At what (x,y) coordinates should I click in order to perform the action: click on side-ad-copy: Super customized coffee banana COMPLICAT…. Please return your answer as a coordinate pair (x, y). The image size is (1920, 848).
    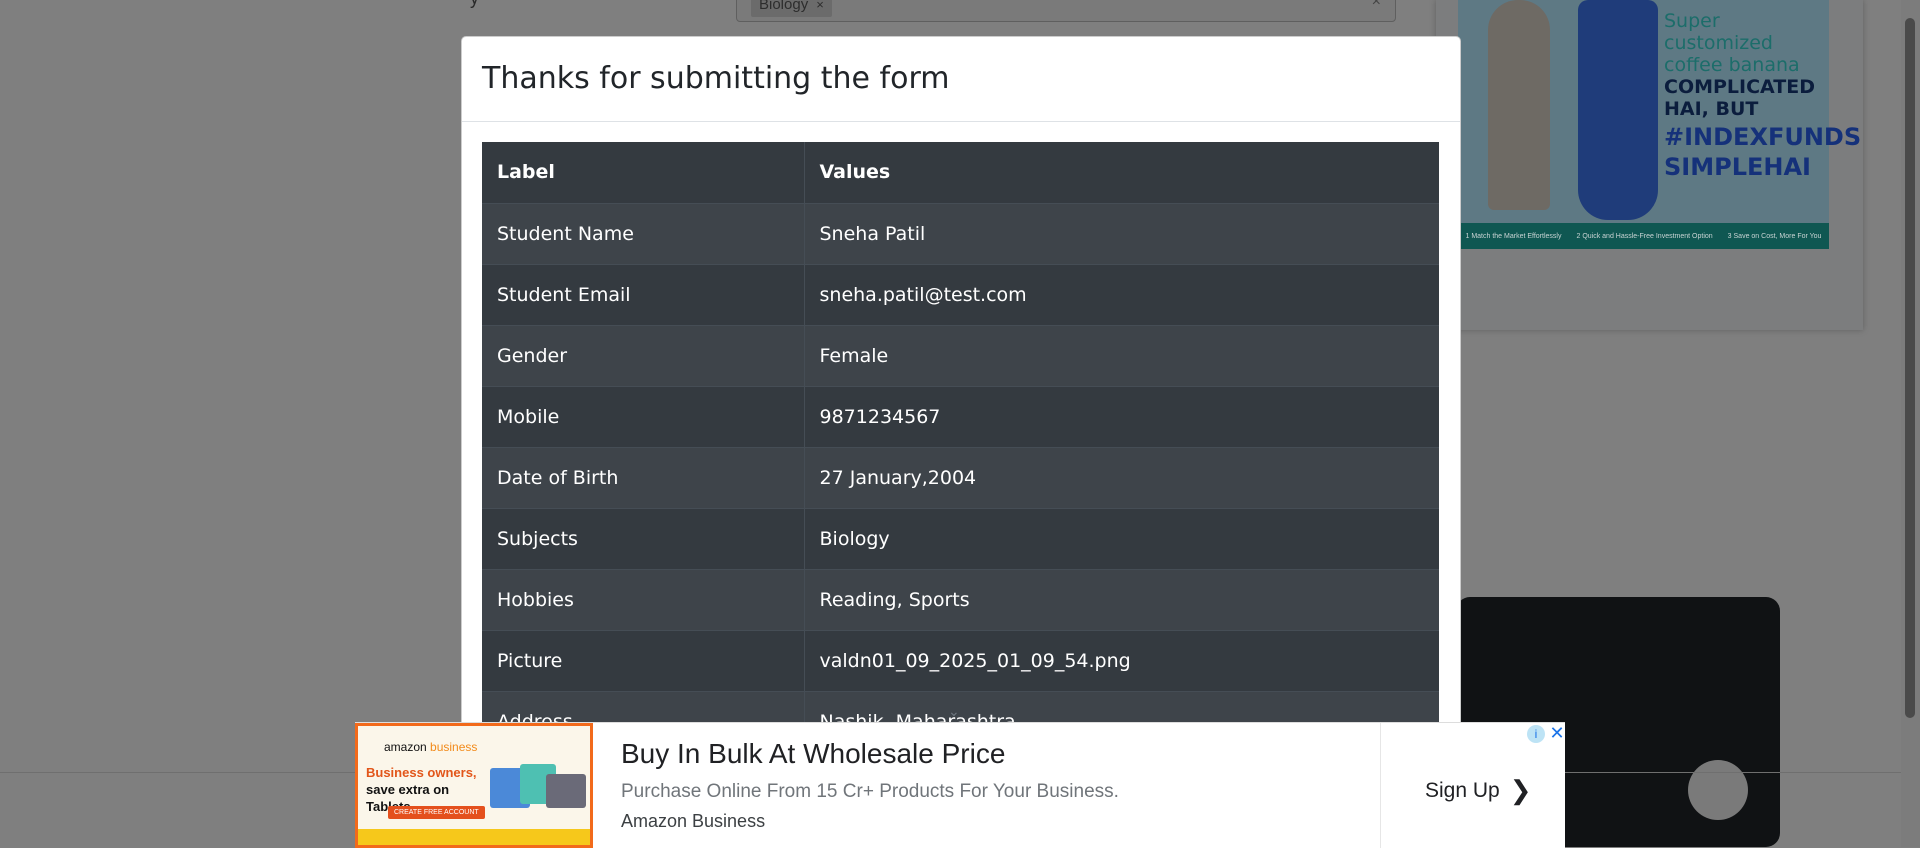
    Looking at the image, I should click on (1763, 96).